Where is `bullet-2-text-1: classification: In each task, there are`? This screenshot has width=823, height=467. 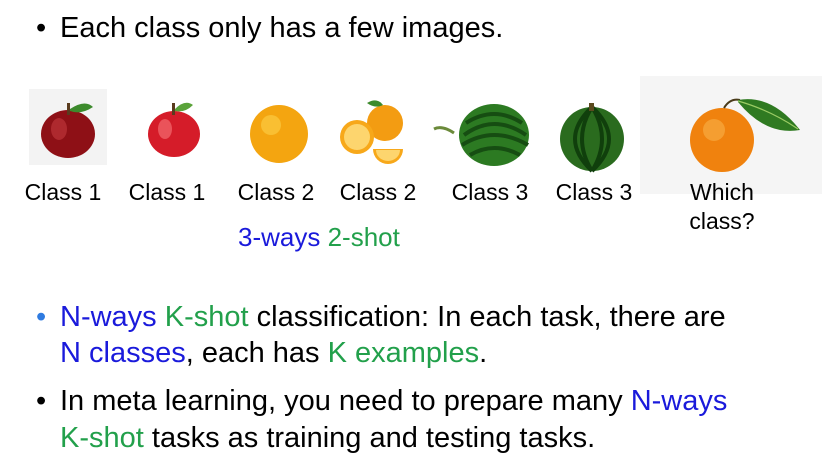 bullet-2-text-1: classification: In each task, there are is located at coordinates (487, 317).